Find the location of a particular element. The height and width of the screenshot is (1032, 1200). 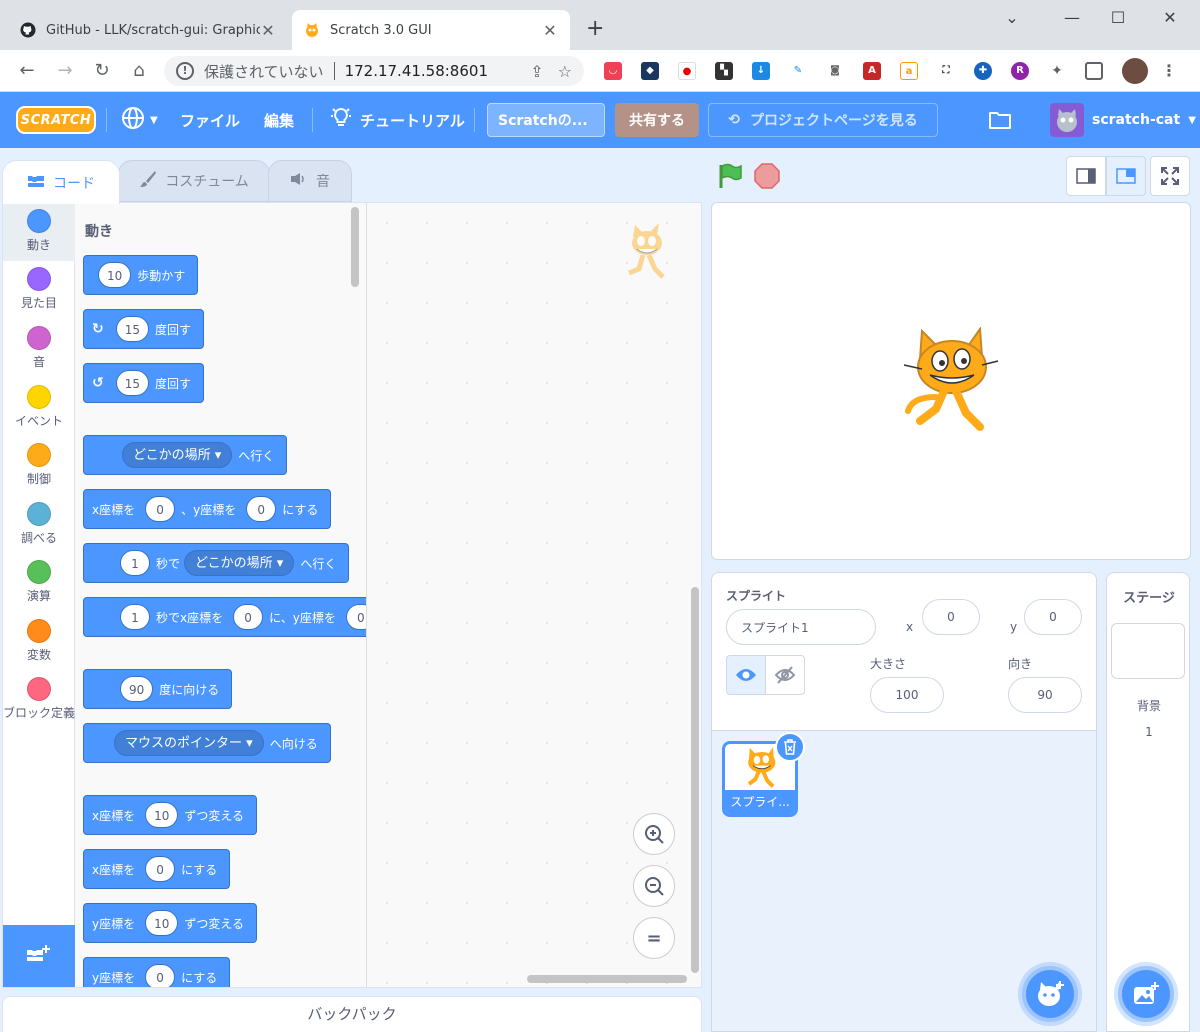

cat-sprite-icon is located at coordinates (950, 382).